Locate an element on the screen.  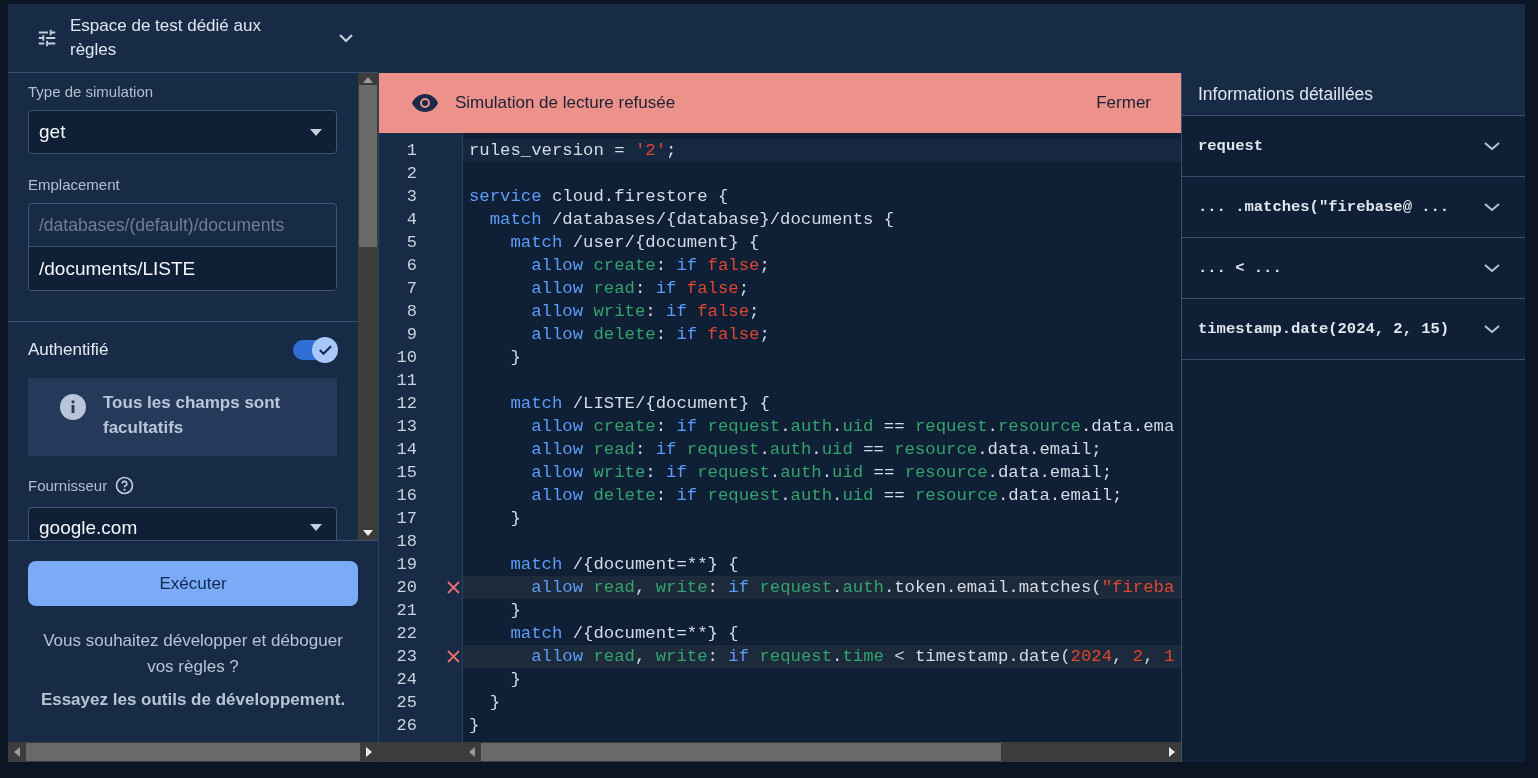
line-number: 24 is located at coordinates (406, 679).